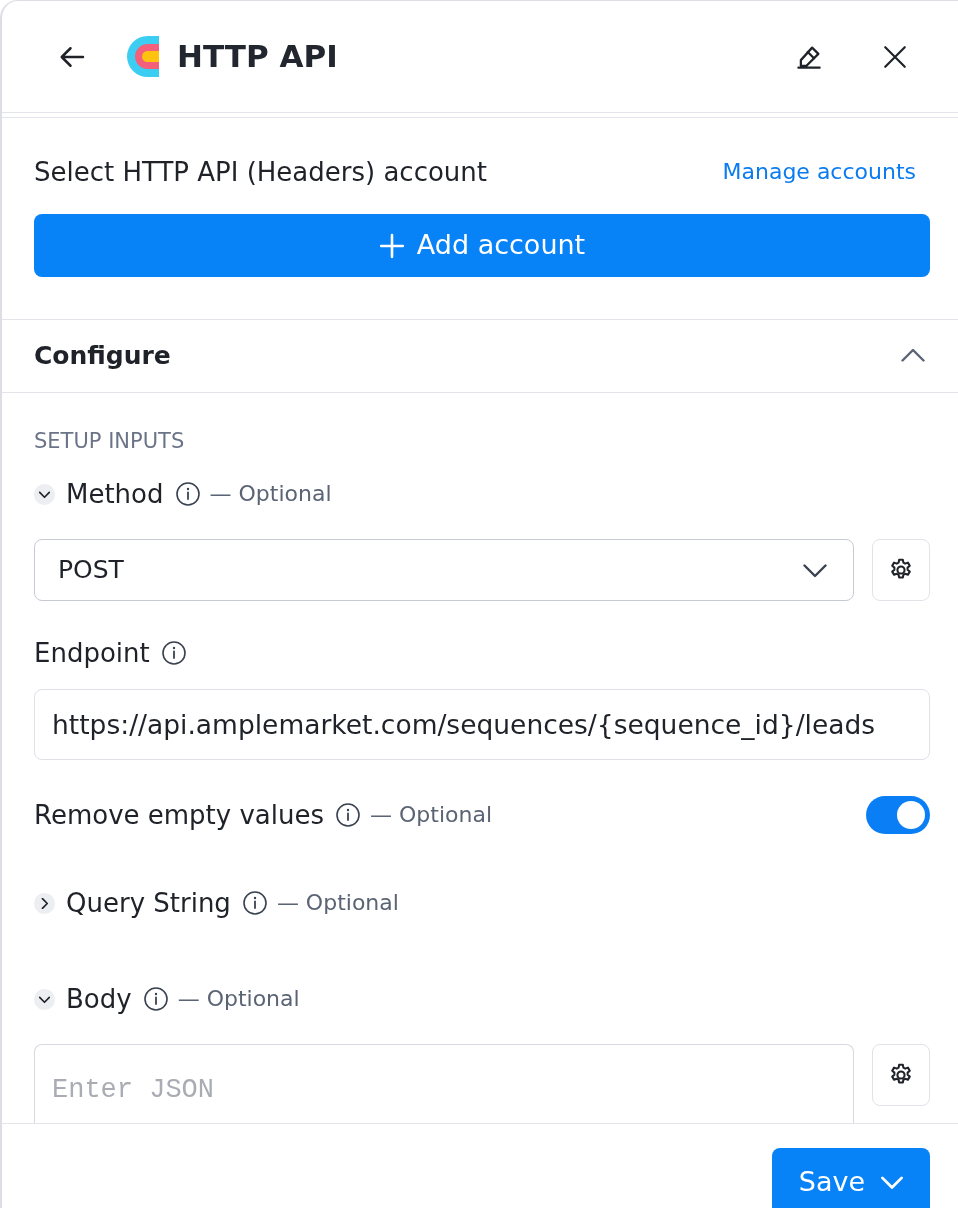 Image resolution: width=958 pixels, height=1208 pixels. What do you see at coordinates (391, 245) in the screenshot?
I see `plus-icon` at bounding box center [391, 245].